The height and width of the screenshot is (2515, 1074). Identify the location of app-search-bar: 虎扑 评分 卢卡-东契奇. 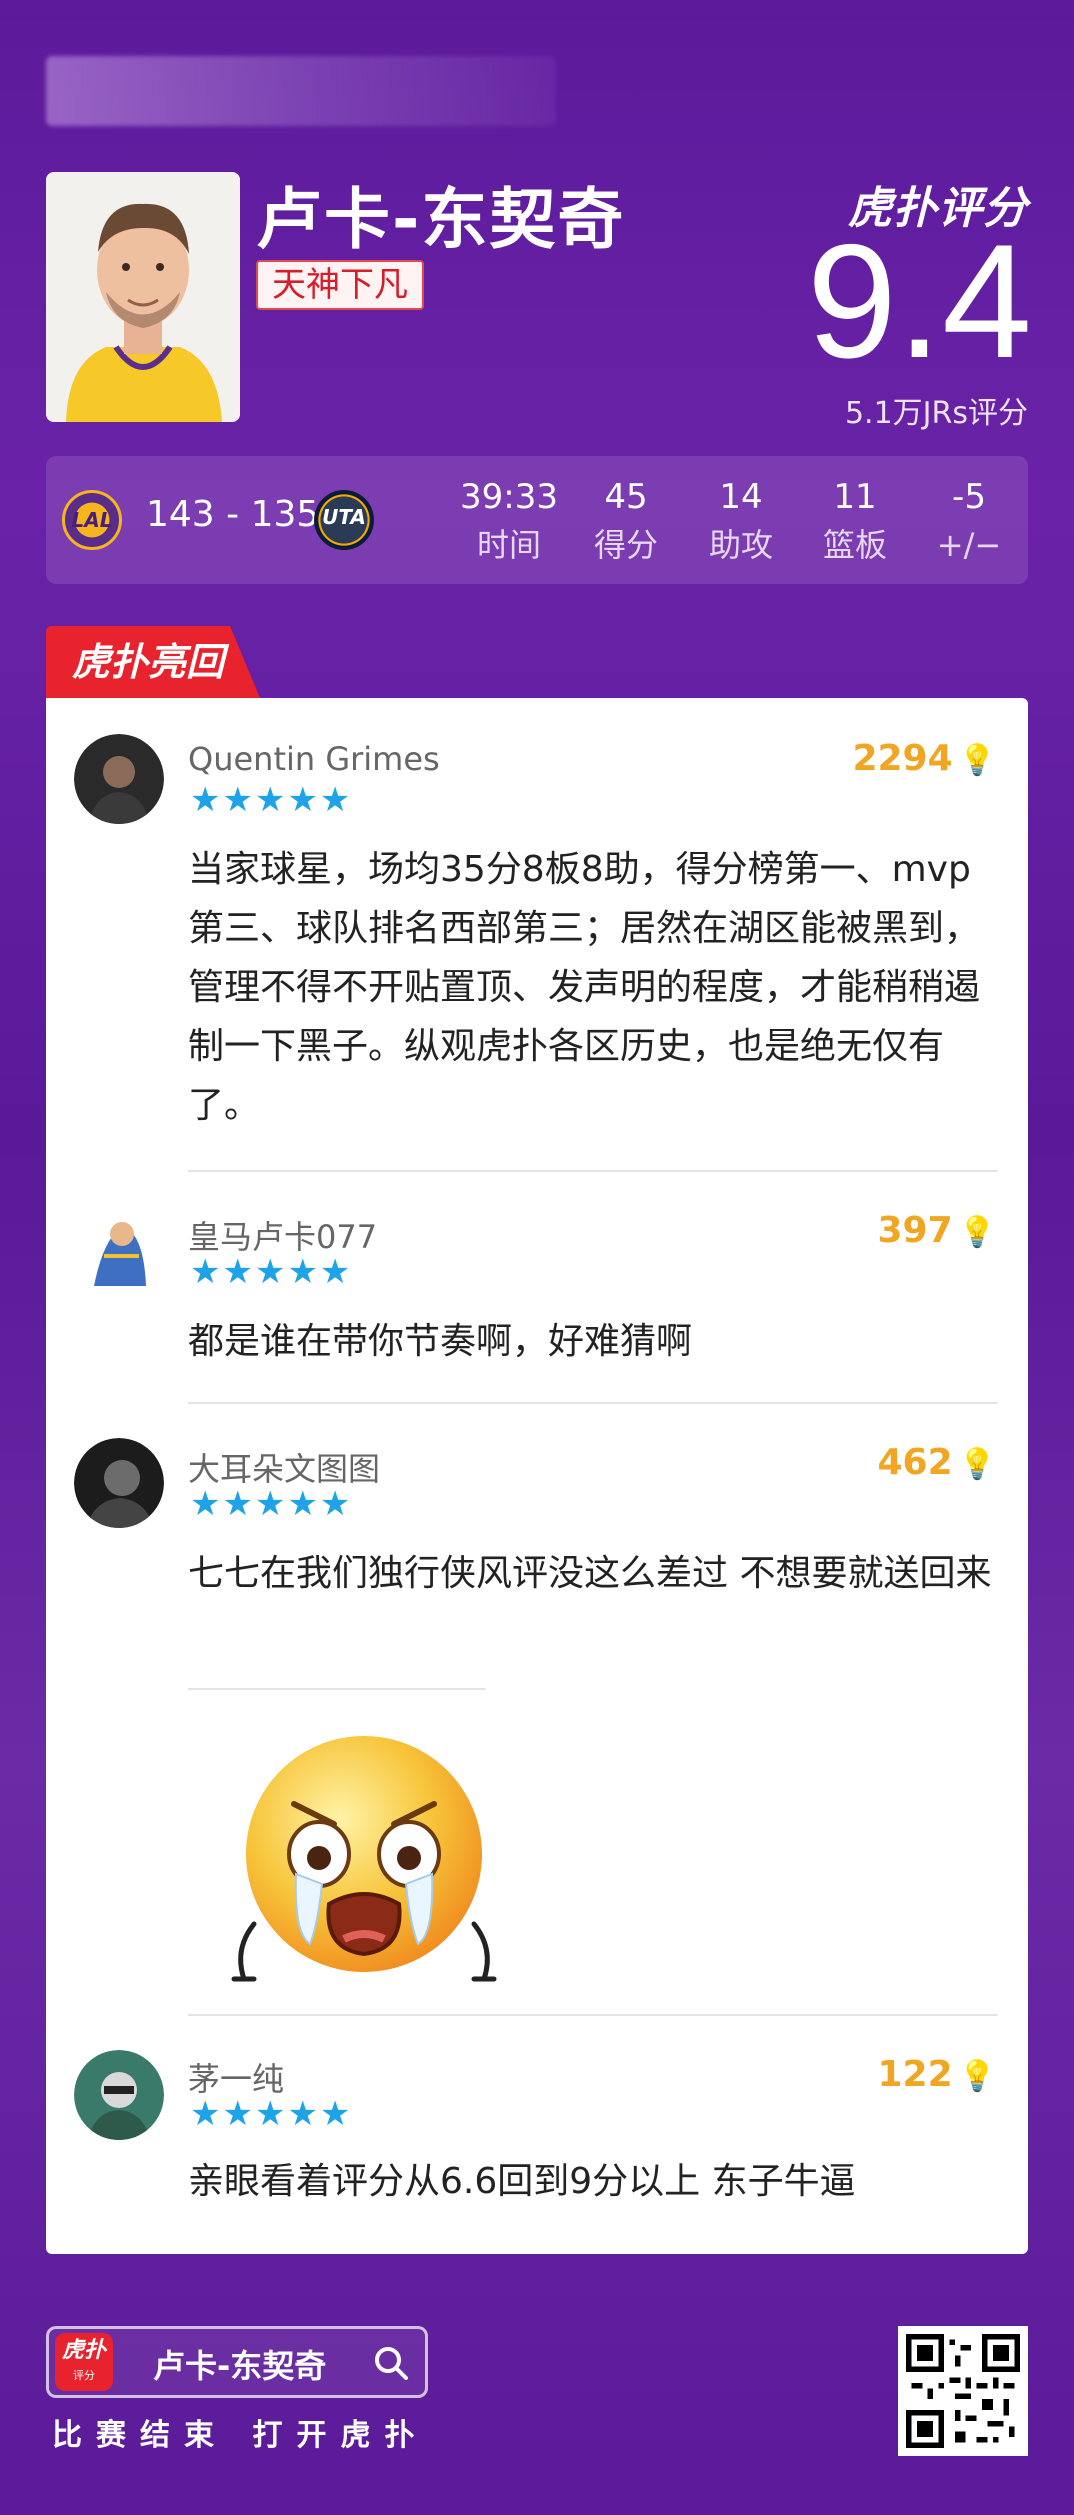
(237, 2362).